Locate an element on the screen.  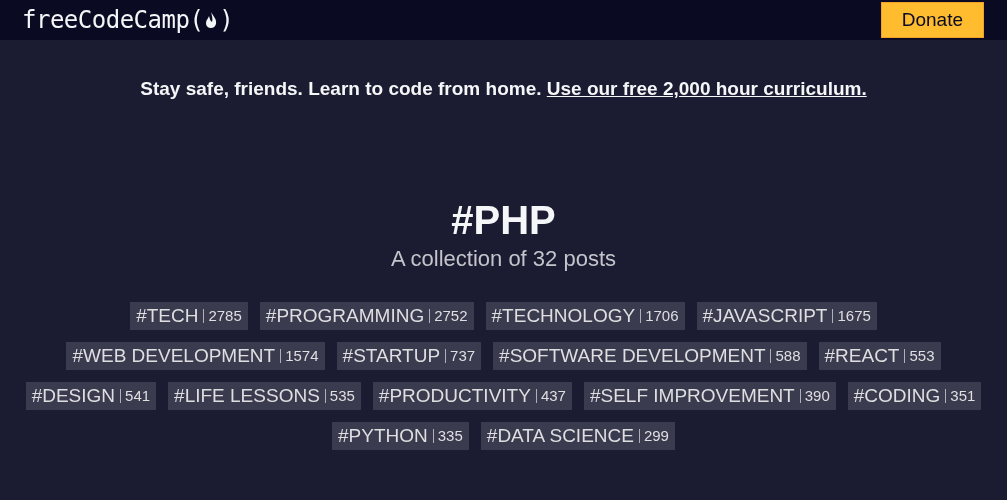
tag-link: #TECH 2785 is located at coordinates (189, 316).